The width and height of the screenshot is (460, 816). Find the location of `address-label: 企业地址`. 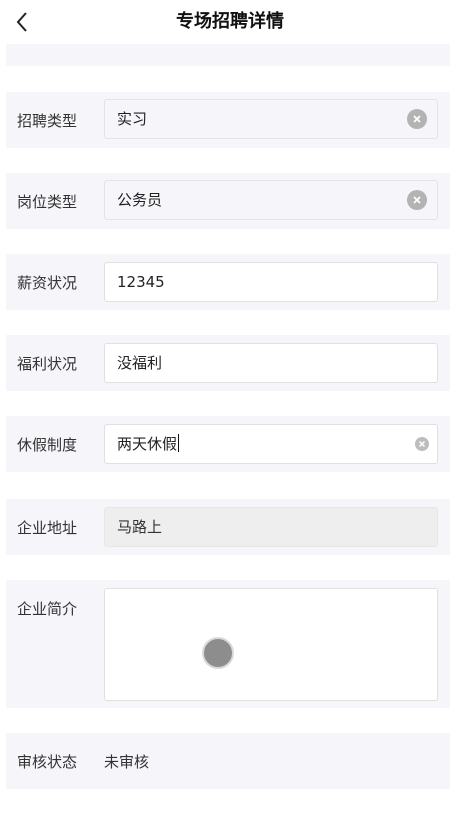

address-label: 企业地址 is located at coordinates (47, 528).